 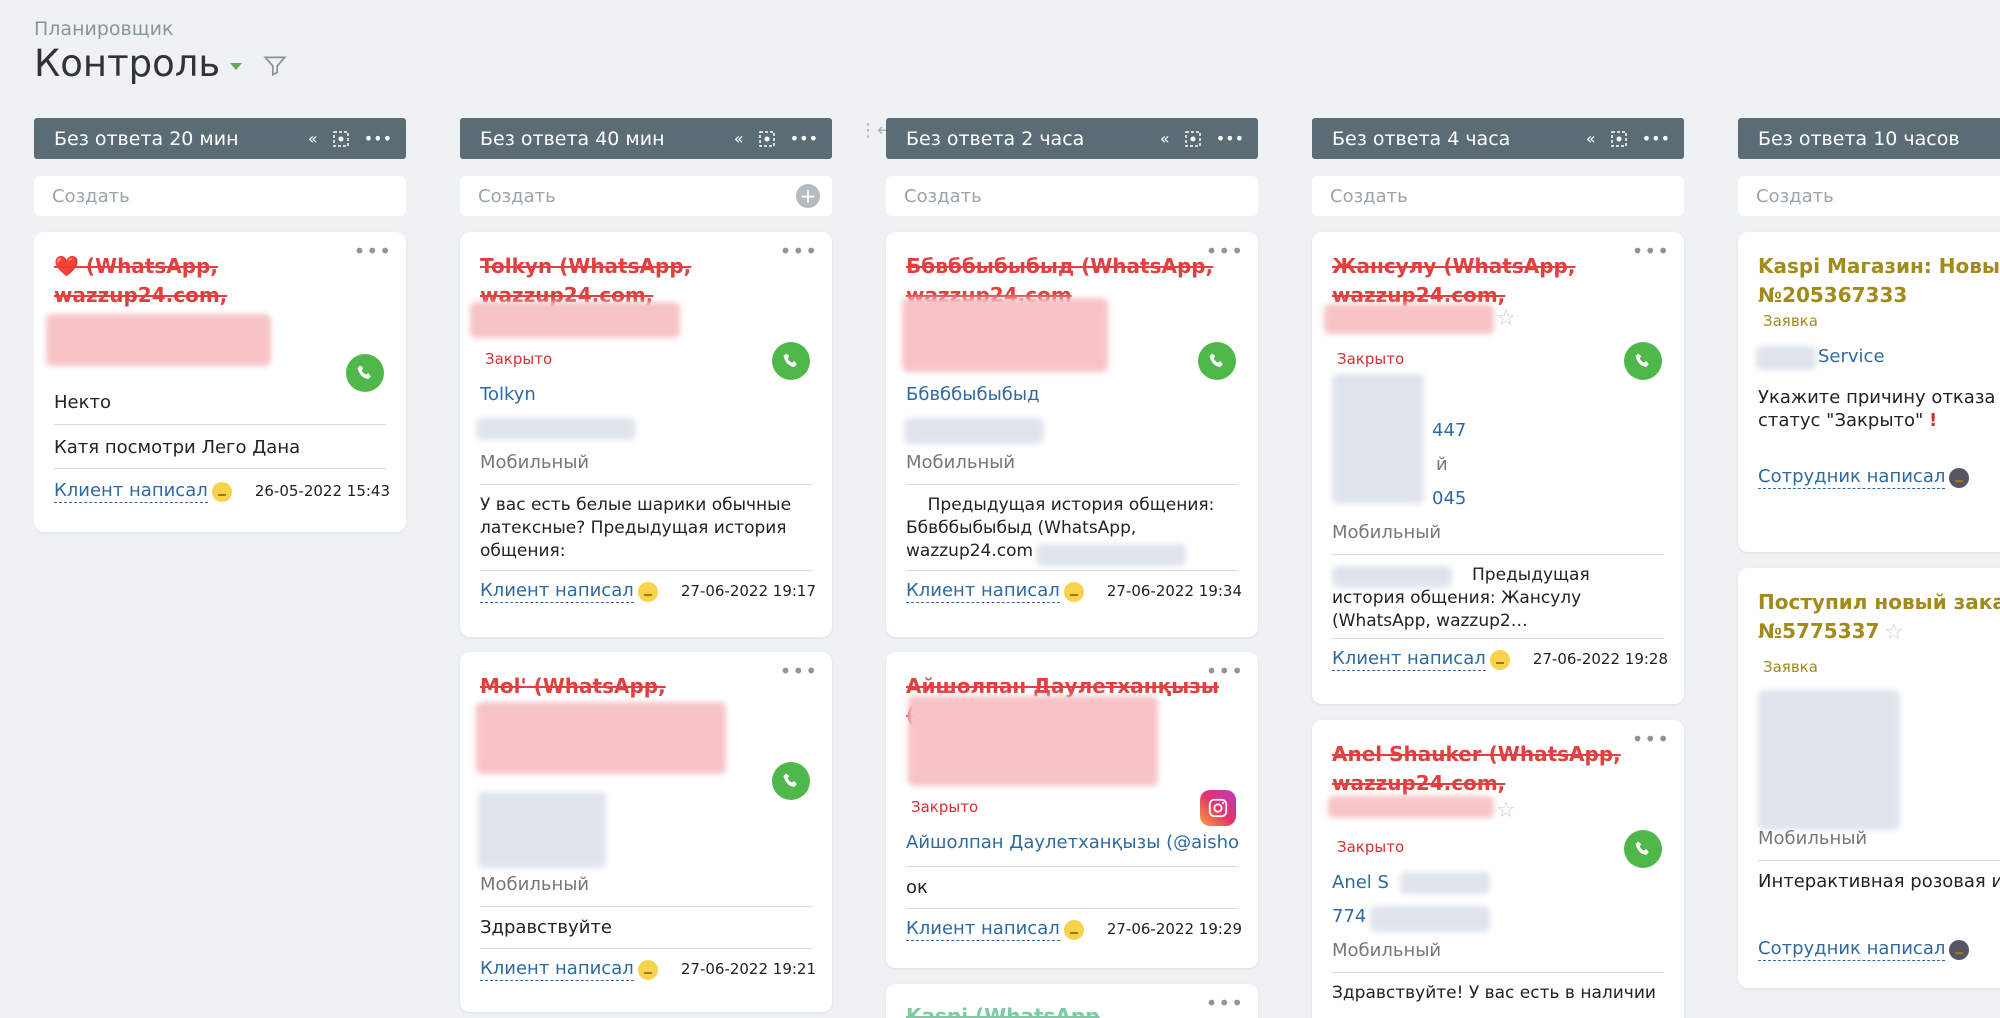 What do you see at coordinates (1548, 498) in the screenshot?
I see `phone-number: 045` at bounding box center [1548, 498].